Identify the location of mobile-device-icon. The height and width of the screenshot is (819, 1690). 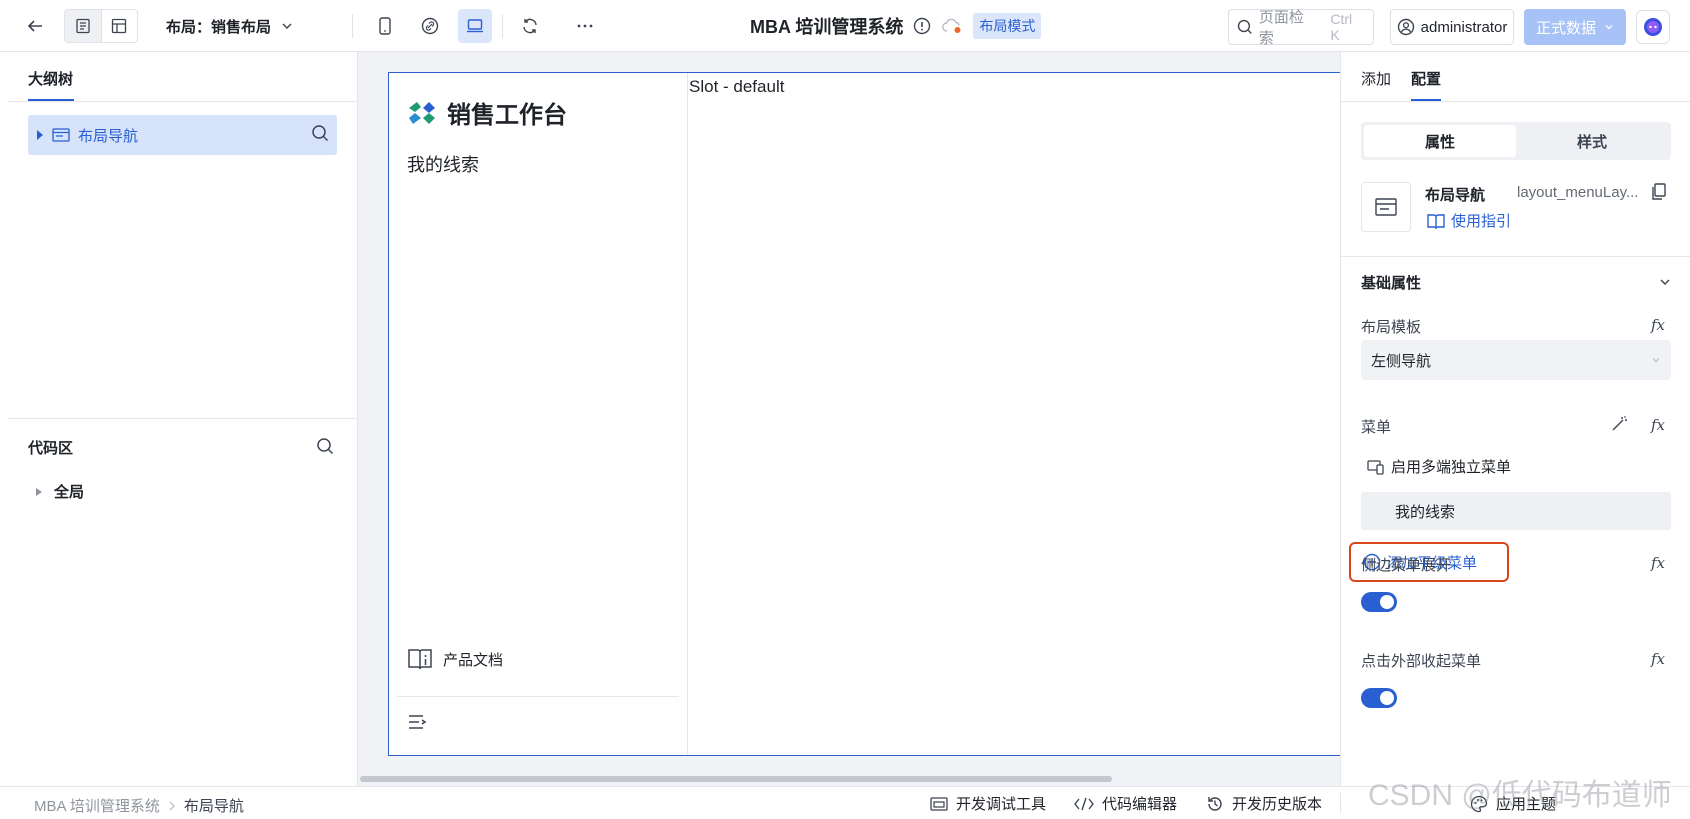
(385, 26).